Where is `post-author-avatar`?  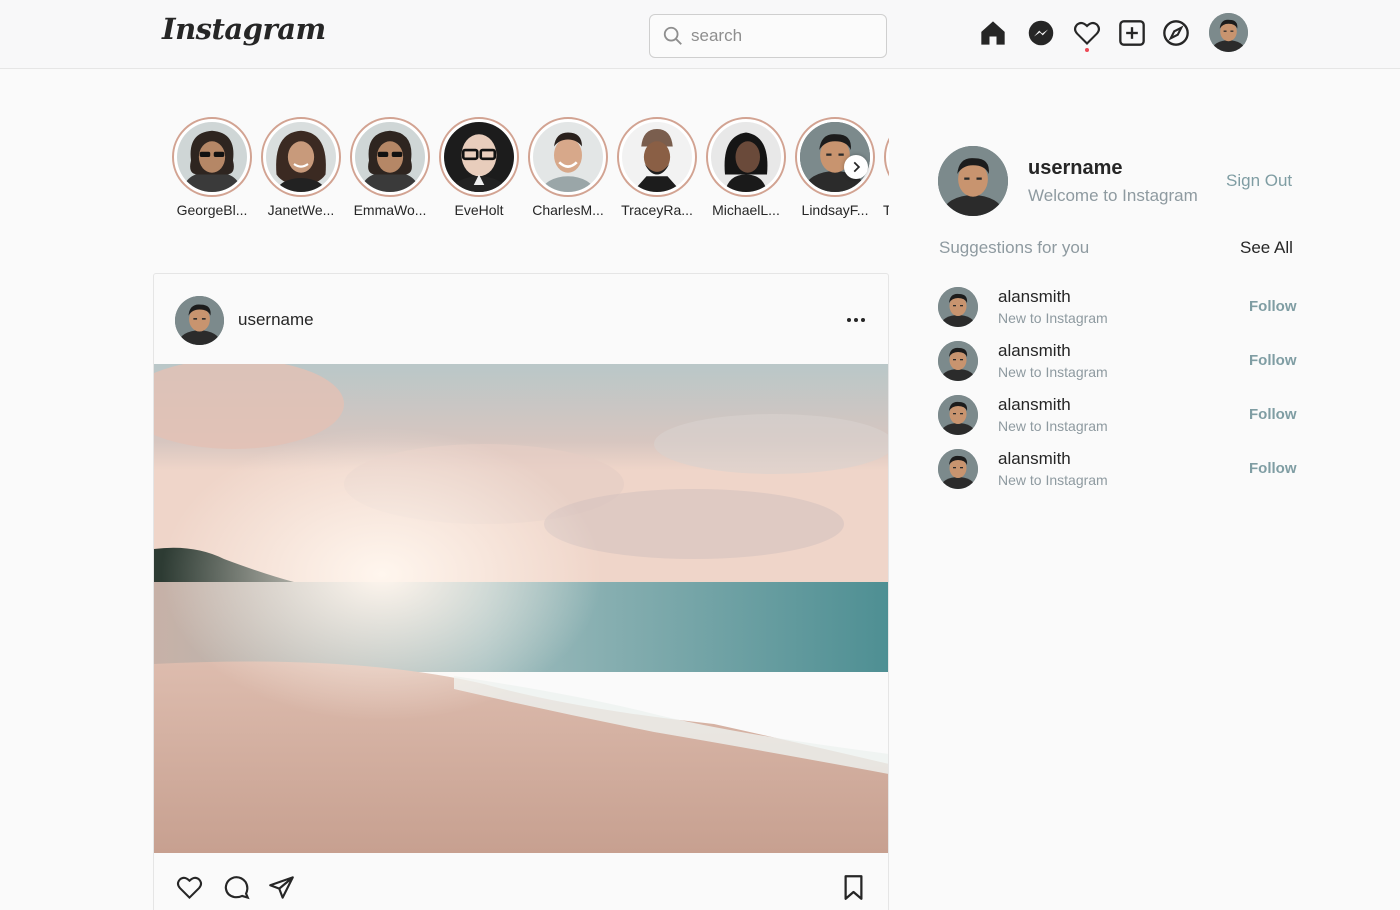 post-author-avatar is located at coordinates (199, 320).